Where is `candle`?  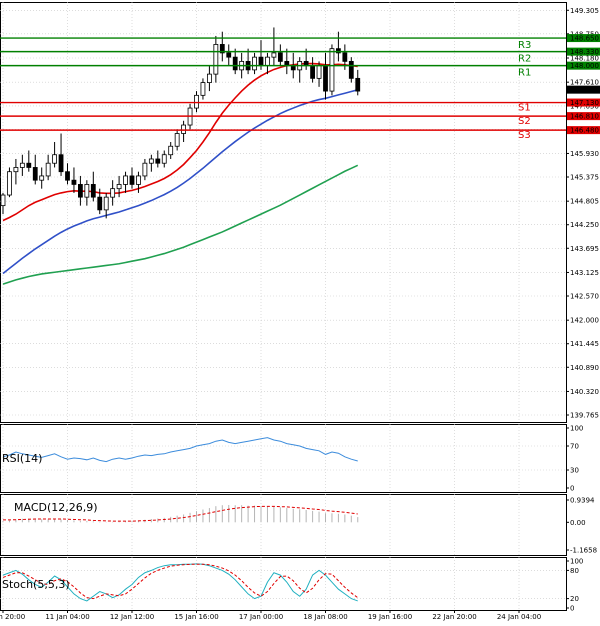
candle is located at coordinates (9, 182).